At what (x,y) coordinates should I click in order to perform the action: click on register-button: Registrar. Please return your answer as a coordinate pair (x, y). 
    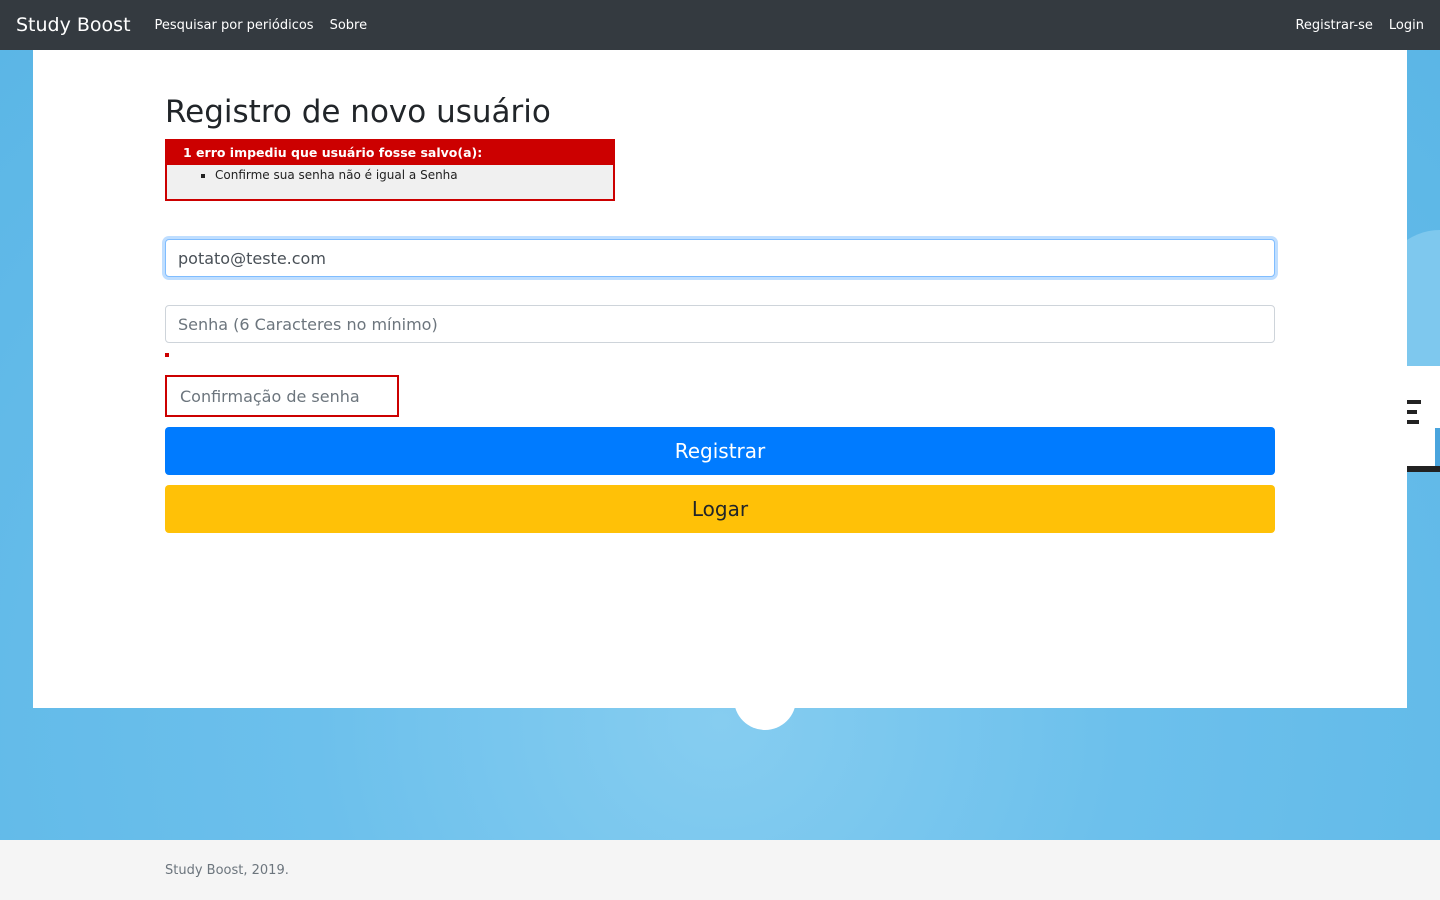
    Looking at the image, I should click on (720, 451).